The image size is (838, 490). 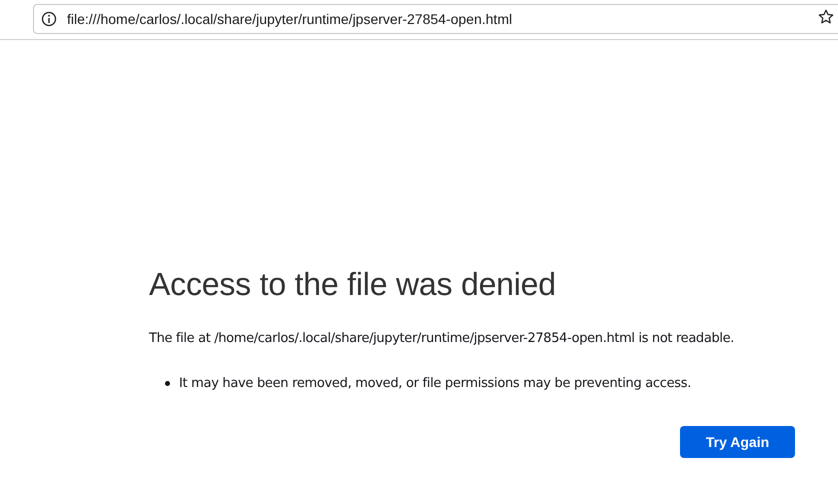 I want to click on error-message: The file at /home/carlos/.local/share/jupyter/runtime/jpserver-27854-open.html is not readable., so click(x=442, y=338).